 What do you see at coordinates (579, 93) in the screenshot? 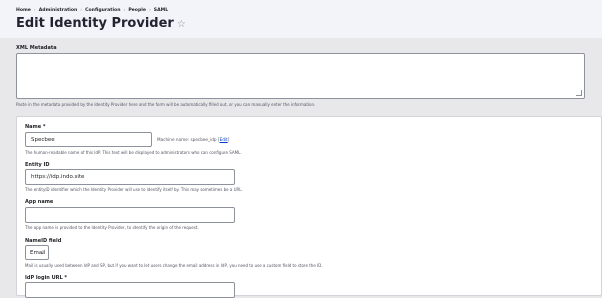
I see `resize-grip-icon` at bounding box center [579, 93].